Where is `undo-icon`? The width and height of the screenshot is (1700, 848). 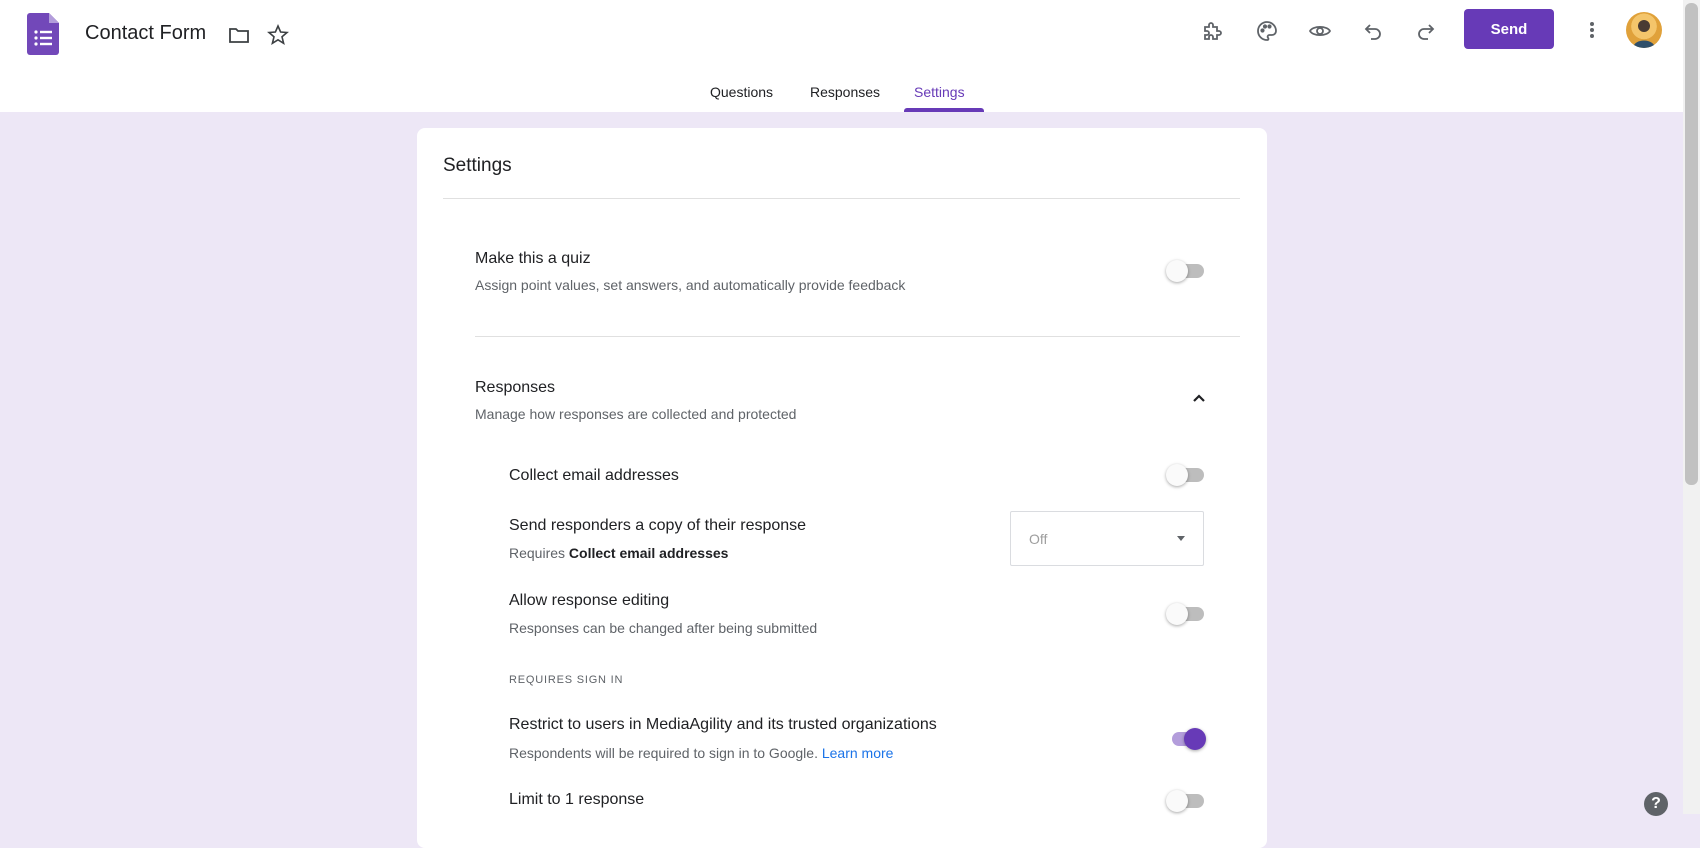 undo-icon is located at coordinates (1373, 31).